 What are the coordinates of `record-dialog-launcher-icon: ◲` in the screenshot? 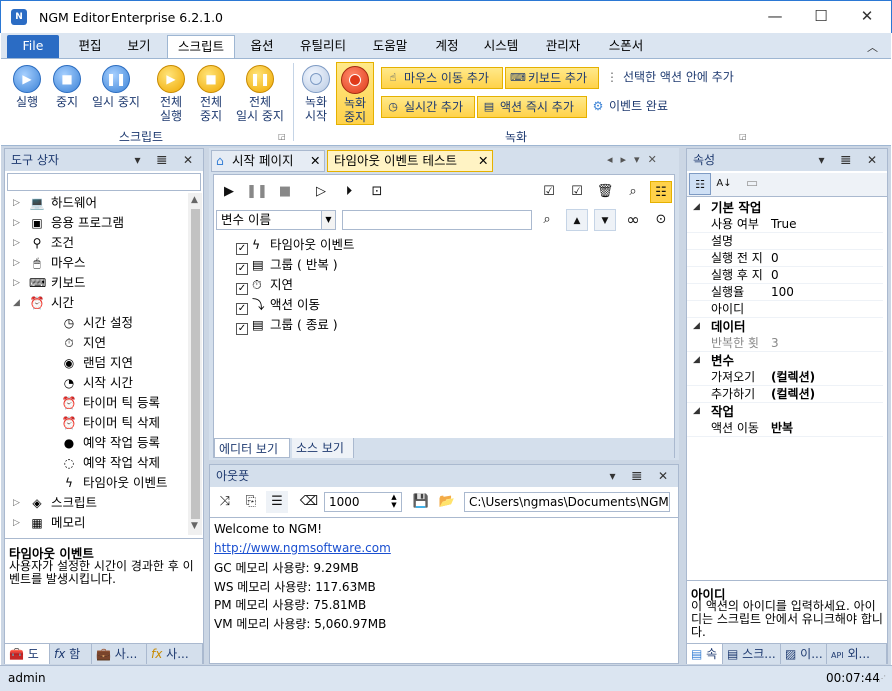 It's located at (743, 136).